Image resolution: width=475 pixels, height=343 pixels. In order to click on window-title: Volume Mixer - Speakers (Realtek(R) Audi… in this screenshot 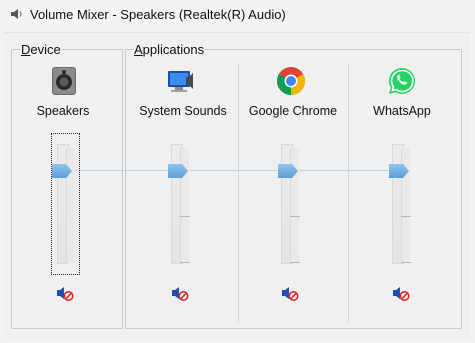, I will do `click(158, 14)`.